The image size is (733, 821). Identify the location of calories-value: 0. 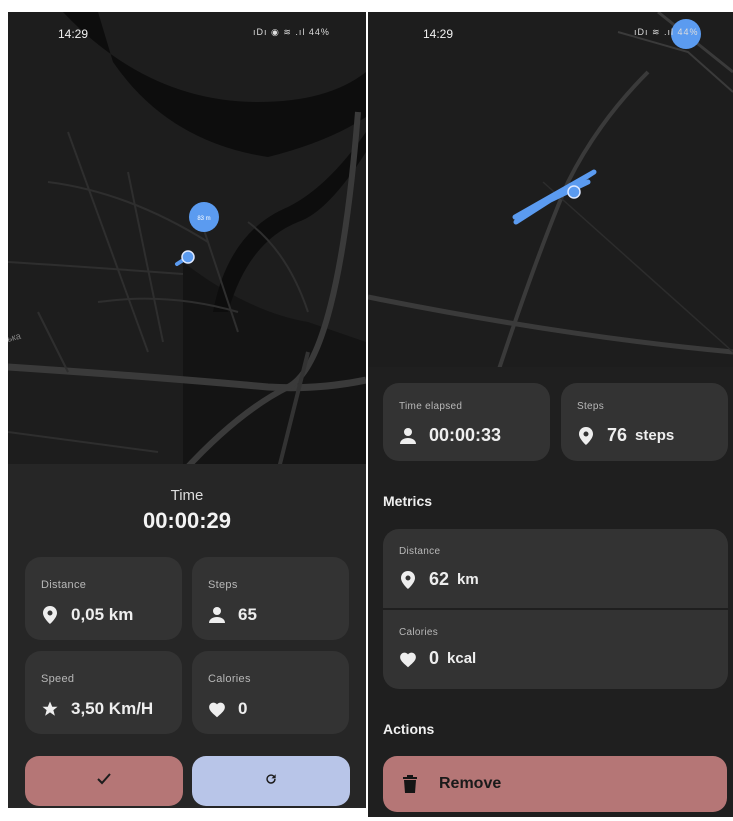
(243, 708).